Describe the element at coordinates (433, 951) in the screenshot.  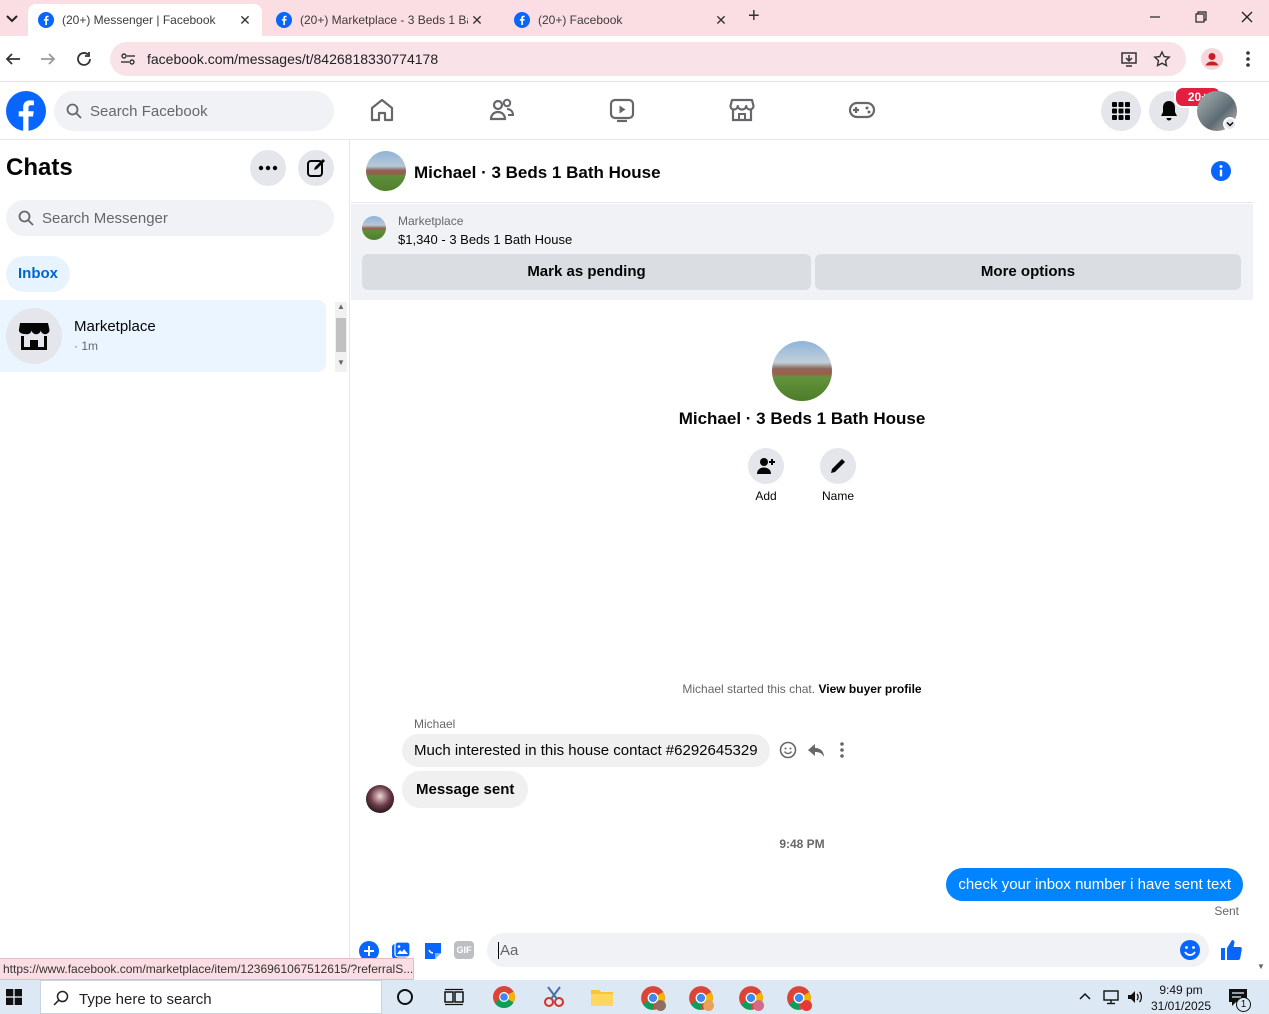
I see `sticker-icon` at that location.